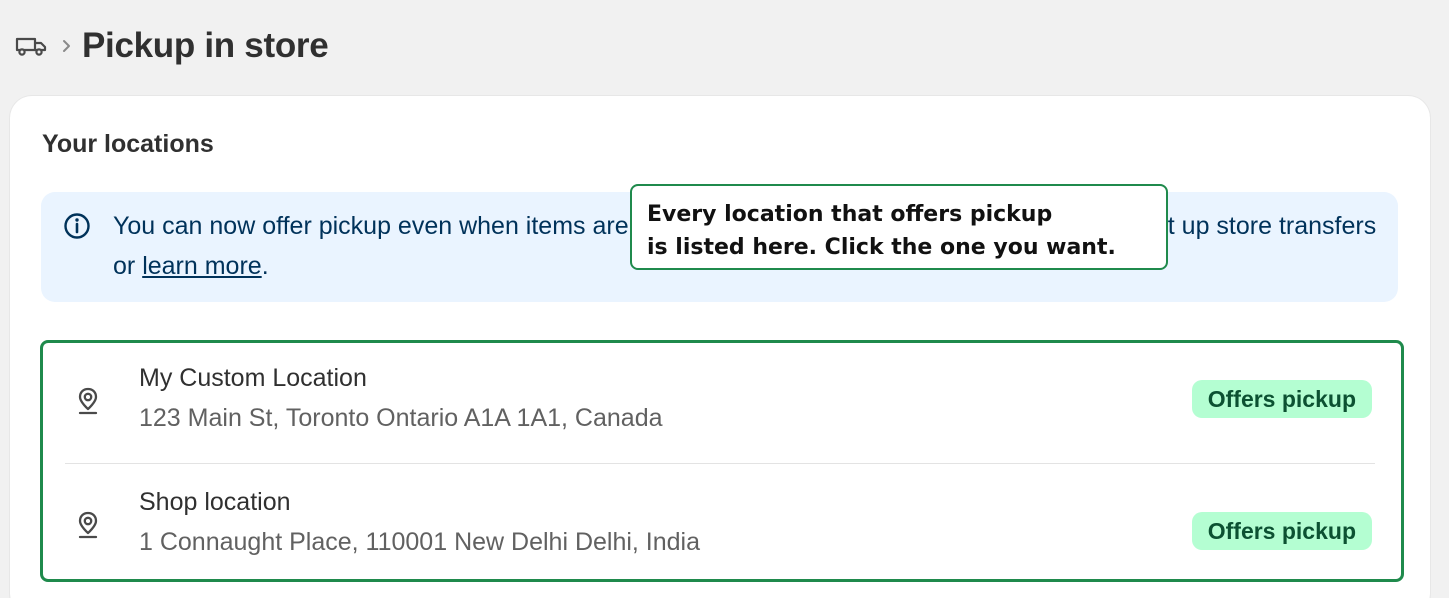  I want to click on card-title: Your locations, so click(128, 144).